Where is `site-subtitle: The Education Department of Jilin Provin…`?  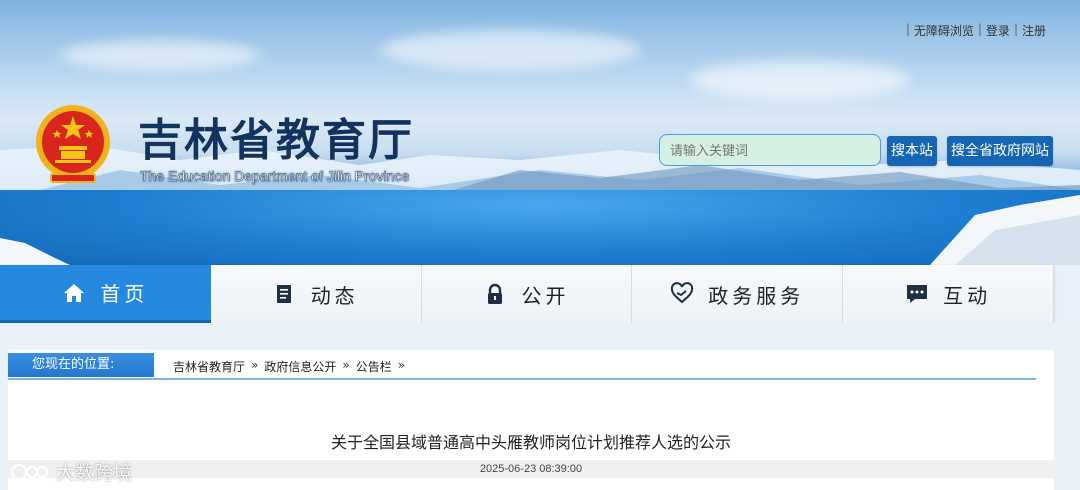 site-subtitle: The Education Department of Jilin Provin… is located at coordinates (275, 176).